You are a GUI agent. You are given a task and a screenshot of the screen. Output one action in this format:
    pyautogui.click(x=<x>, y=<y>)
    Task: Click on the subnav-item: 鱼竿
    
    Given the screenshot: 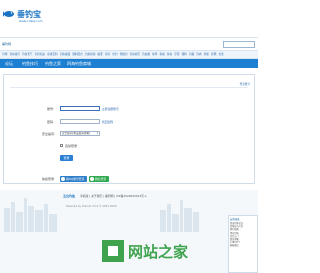 What is the action you would take?
    pyautogui.click(x=154, y=54)
    